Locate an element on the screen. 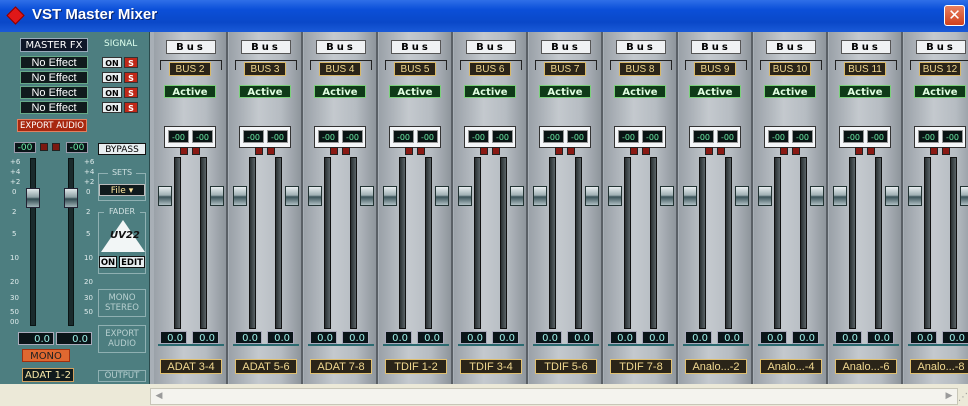  bus-select: BUS 9 is located at coordinates (715, 69).